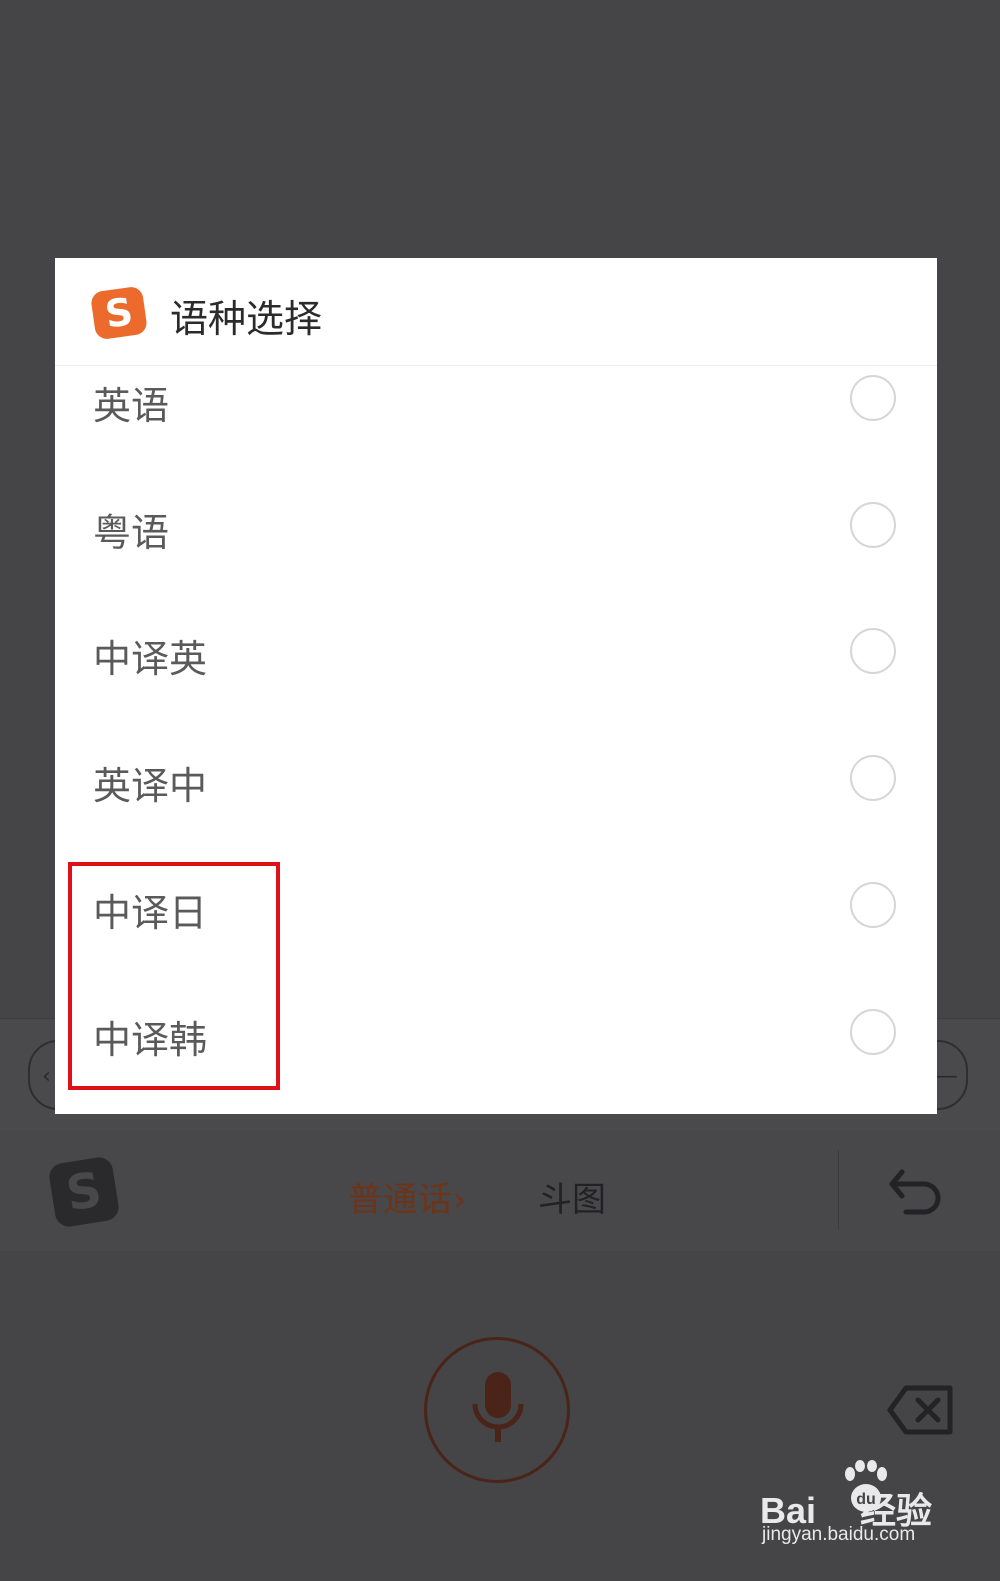 The image size is (1000, 1581). Describe the element at coordinates (131, 533) in the screenshot. I see `option-label: 粤语` at that location.